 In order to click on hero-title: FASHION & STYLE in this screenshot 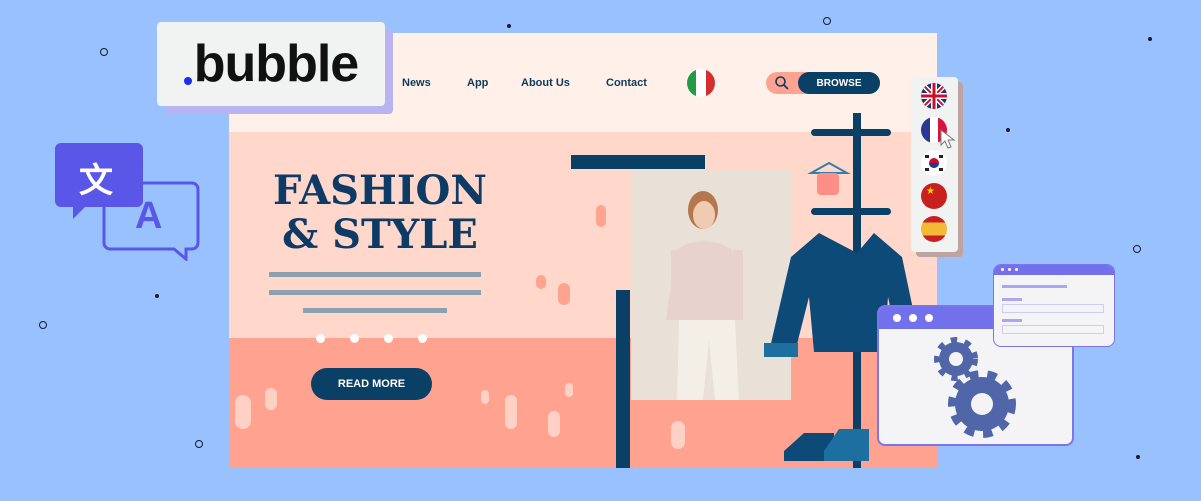, I will do `click(380, 212)`.